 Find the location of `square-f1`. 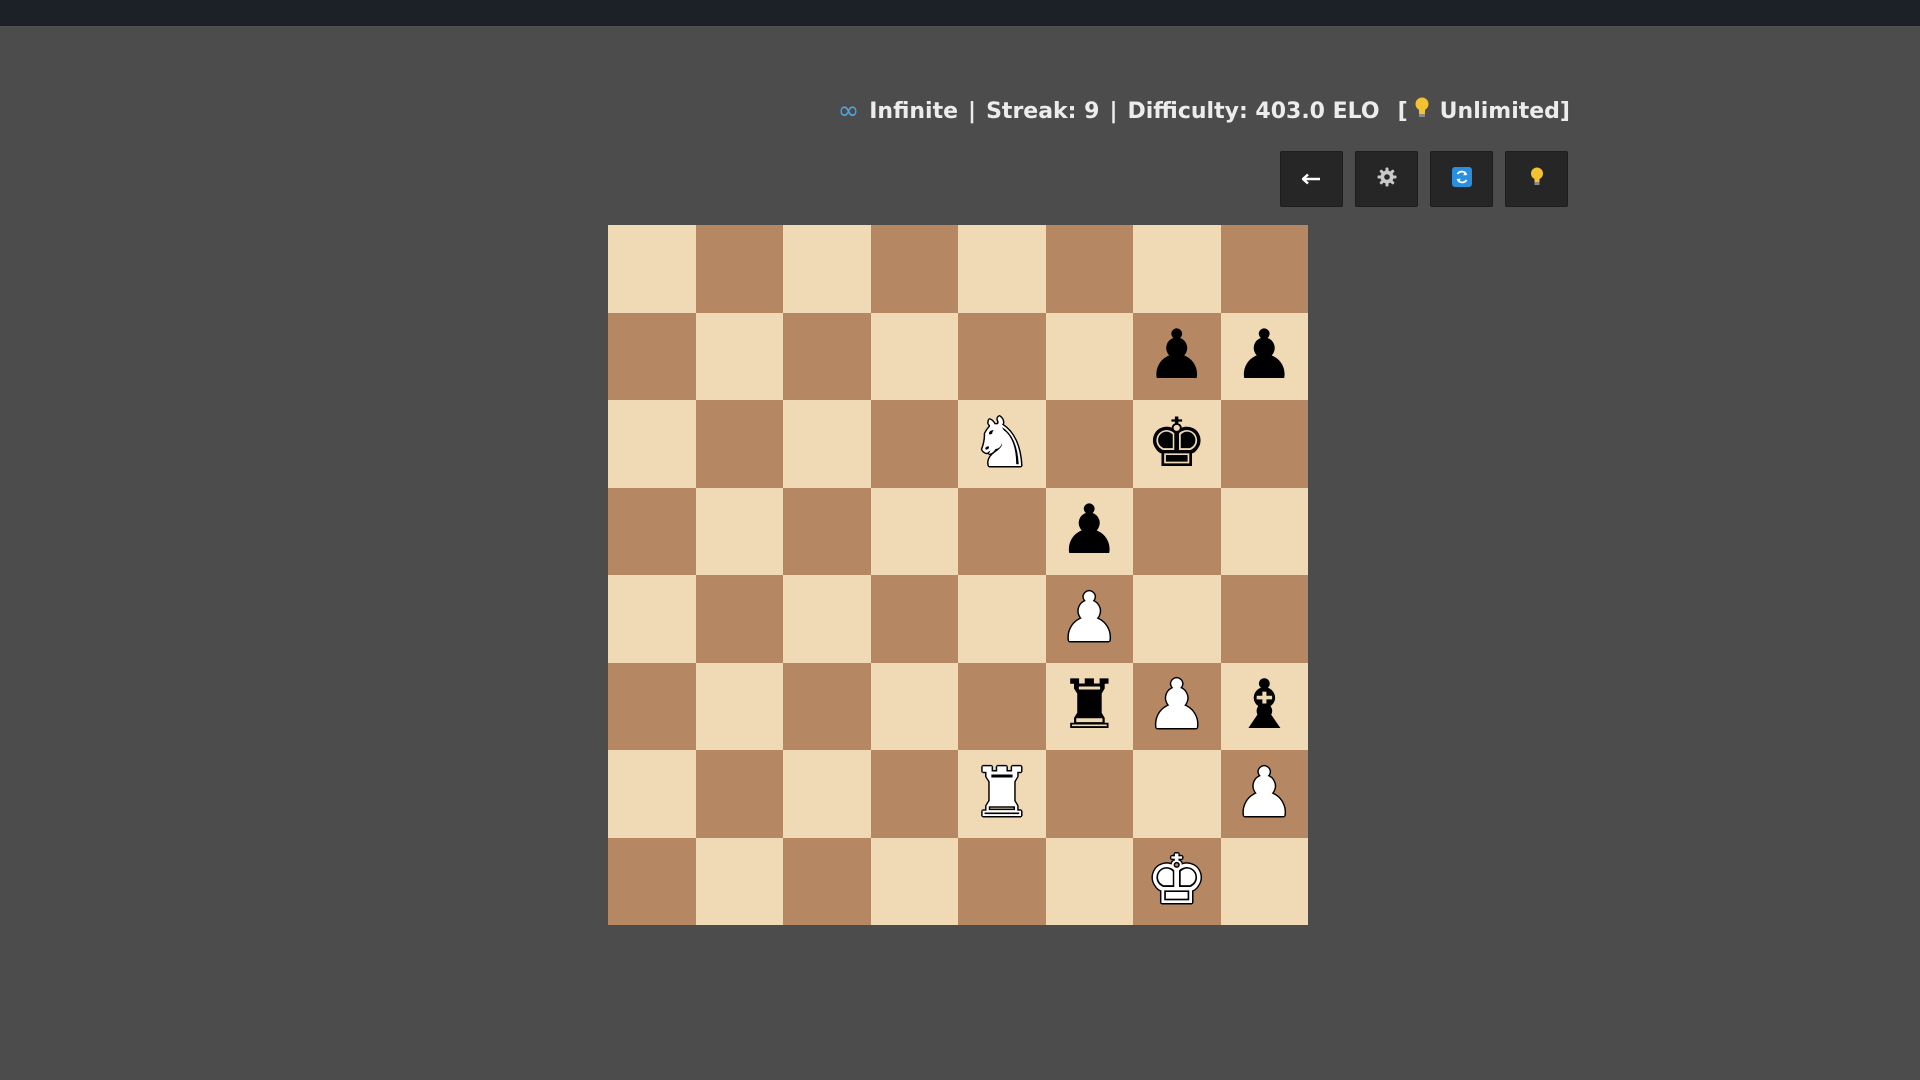

square-f1 is located at coordinates (1089, 881).